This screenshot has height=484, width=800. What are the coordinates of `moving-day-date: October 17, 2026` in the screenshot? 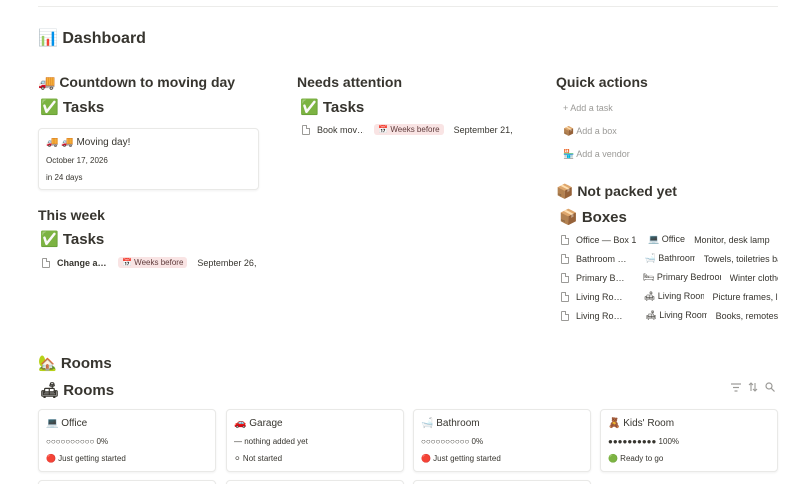 It's located at (77, 160).